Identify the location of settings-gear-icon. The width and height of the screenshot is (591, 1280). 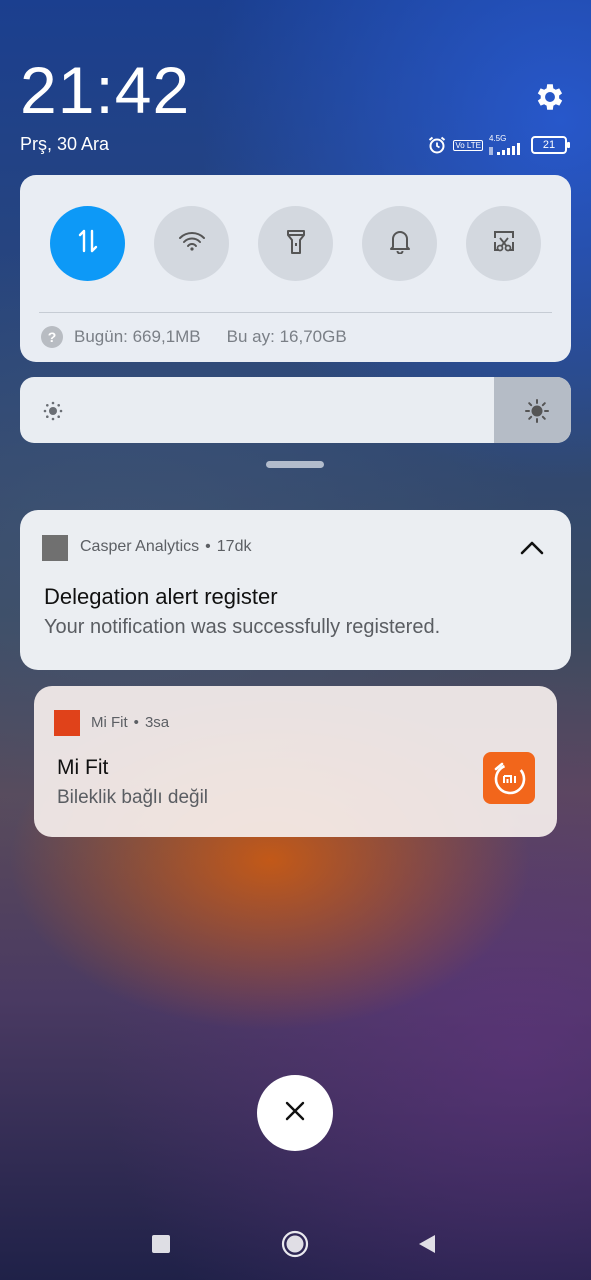
(550, 97).